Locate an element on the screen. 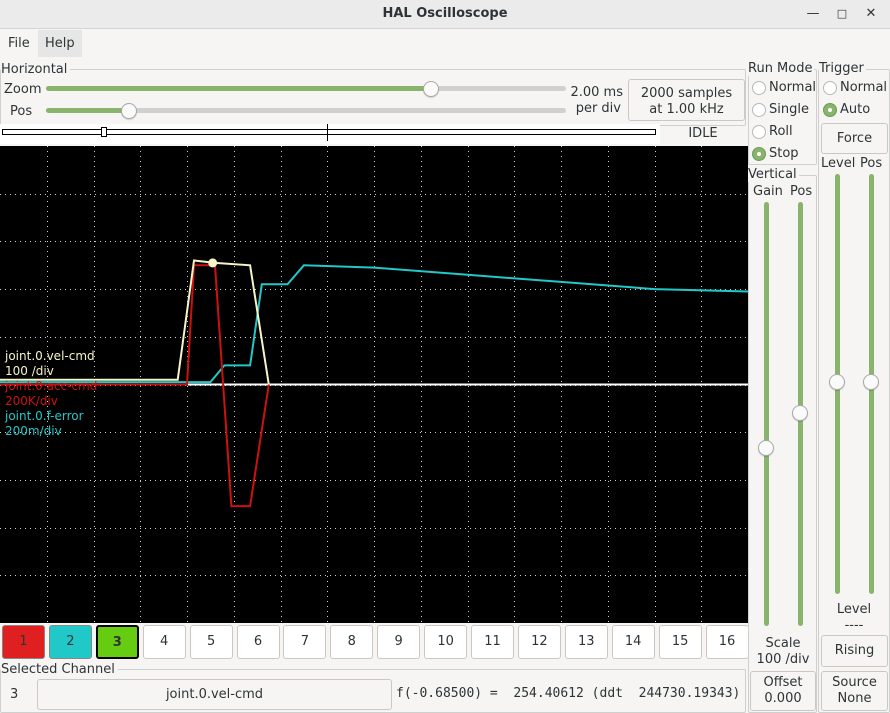 The image size is (890, 713). window-title: HAL Oscilloscope is located at coordinates (445, 13).